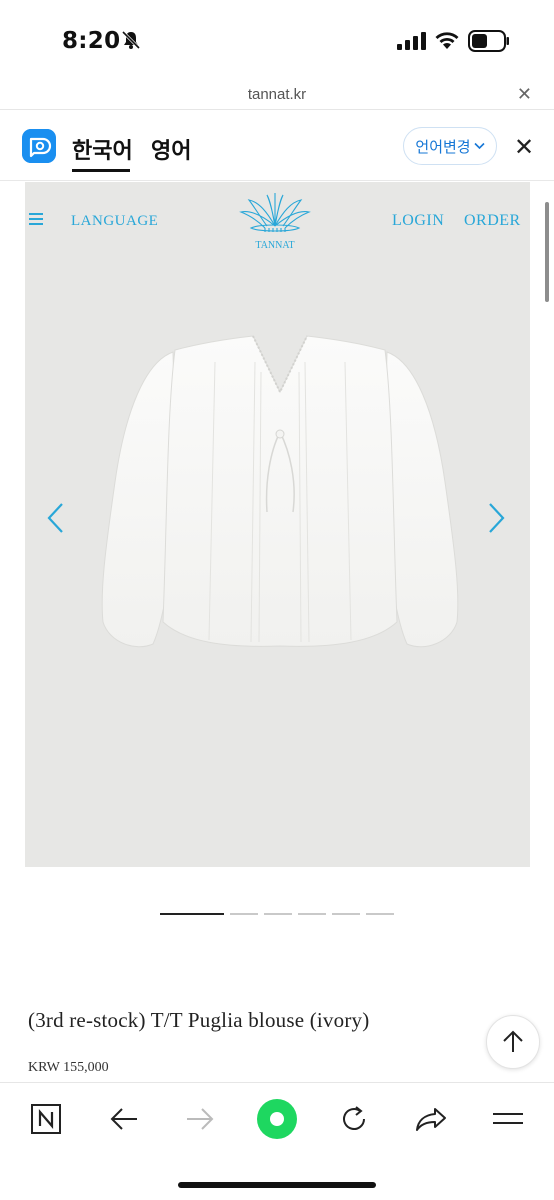  What do you see at coordinates (497, 518) in the screenshot?
I see `chevron-right-icon` at bounding box center [497, 518].